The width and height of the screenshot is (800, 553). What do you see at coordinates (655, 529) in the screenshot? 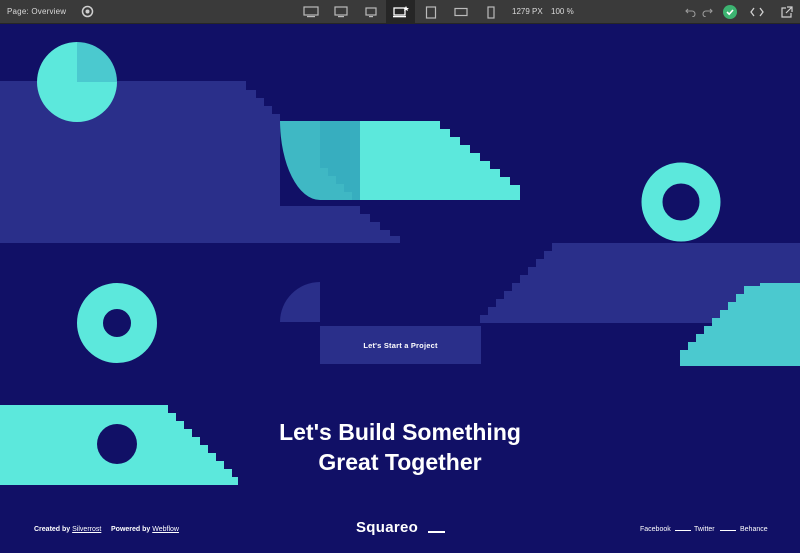
I see `facebook-link: Facebook` at bounding box center [655, 529].